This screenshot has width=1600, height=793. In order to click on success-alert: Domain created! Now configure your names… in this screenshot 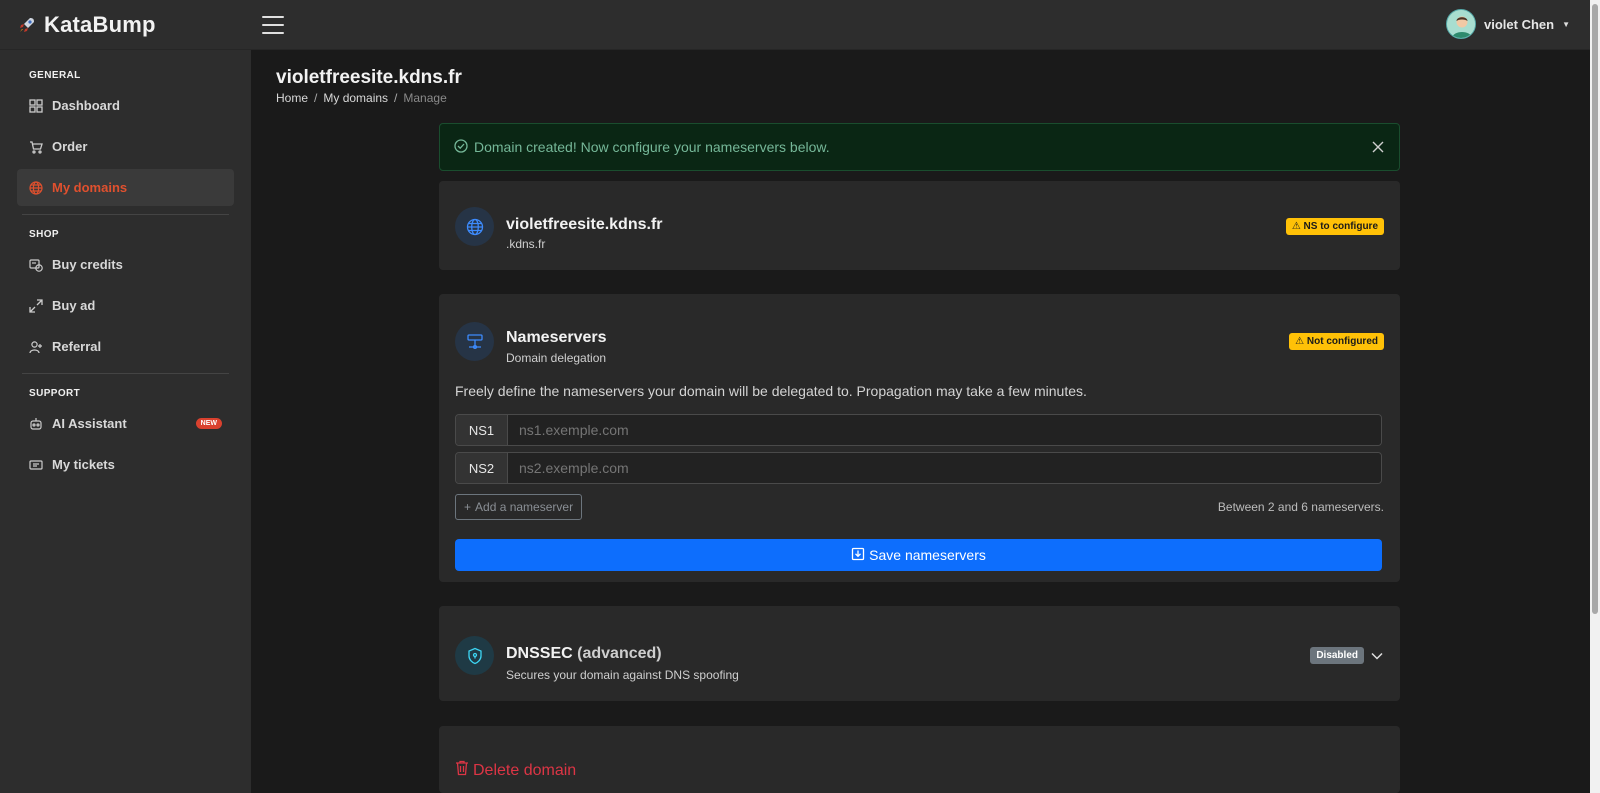, I will do `click(919, 147)`.